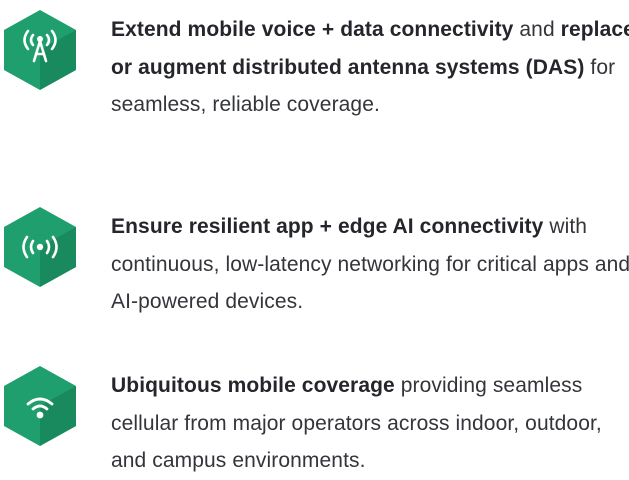 The width and height of the screenshot is (629, 480). I want to click on wifi-icon, so click(40, 406).